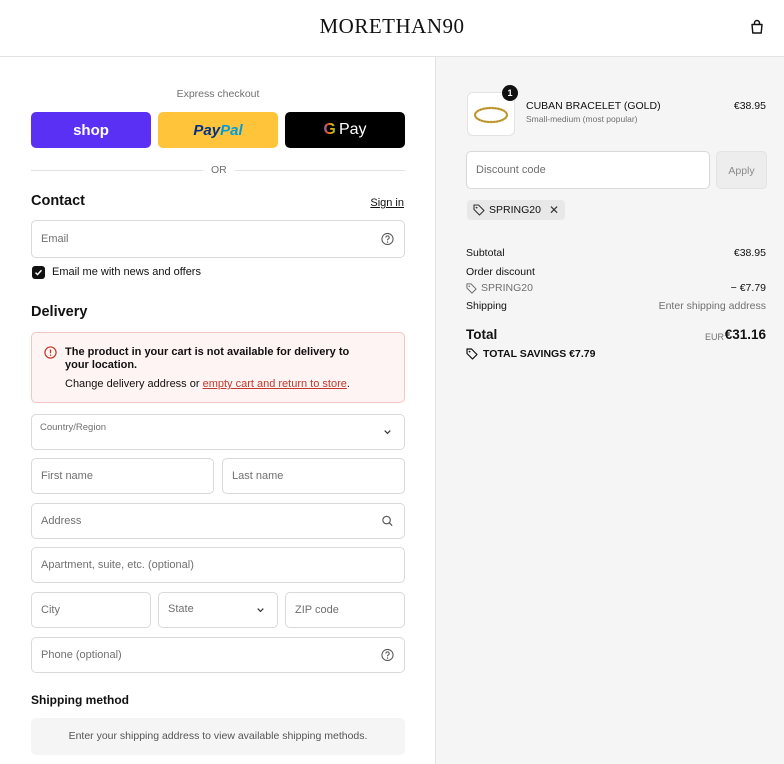 The height and width of the screenshot is (764, 784). What do you see at coordinates (329, 129) in the screenshot?
I see `google-g-icon: G` at bounding box center [329, 129].